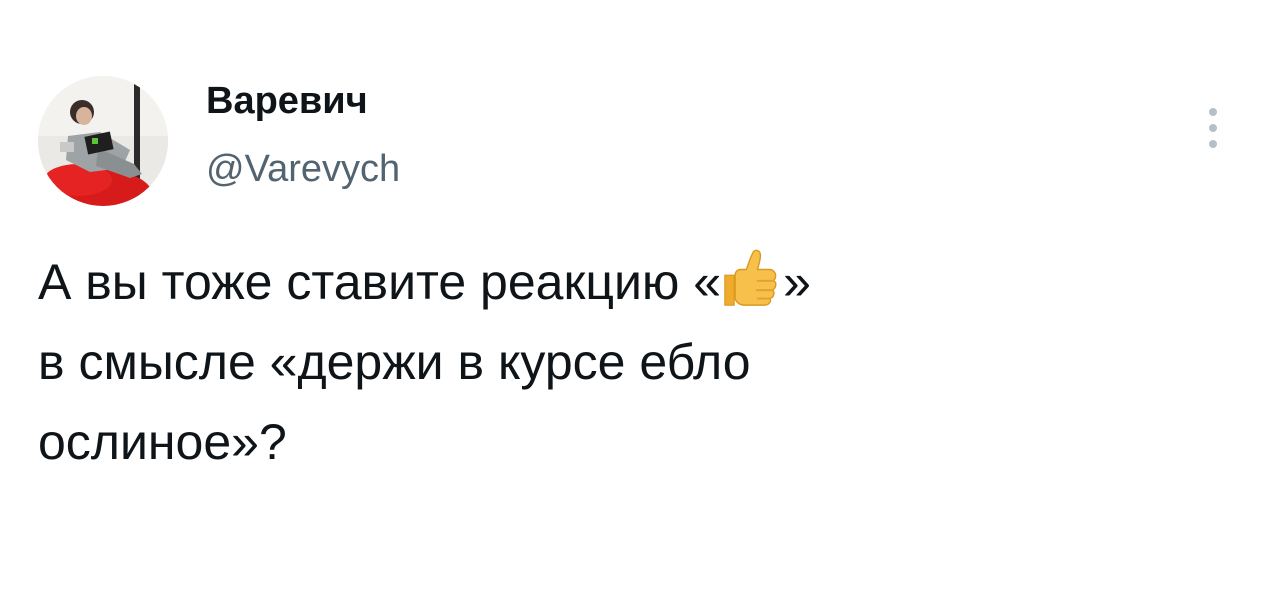 This screenshot has width=1280, height=608. I want to click on more-vertical-icon, so click(1213, 128).